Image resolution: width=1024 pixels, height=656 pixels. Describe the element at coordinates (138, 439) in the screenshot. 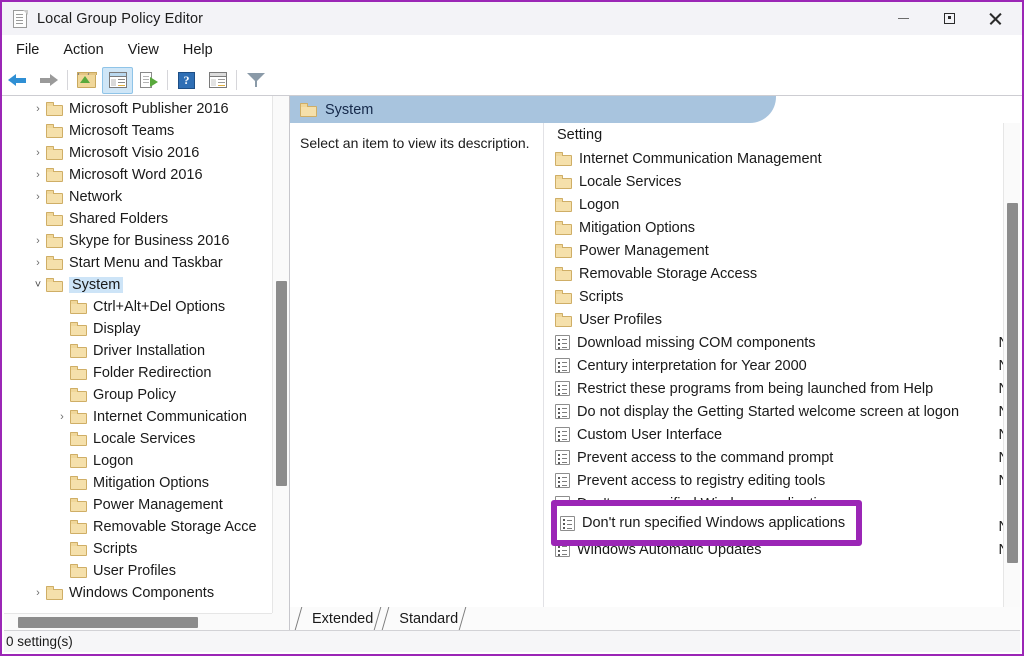

I see `tree-item: Locale Services` at that location.